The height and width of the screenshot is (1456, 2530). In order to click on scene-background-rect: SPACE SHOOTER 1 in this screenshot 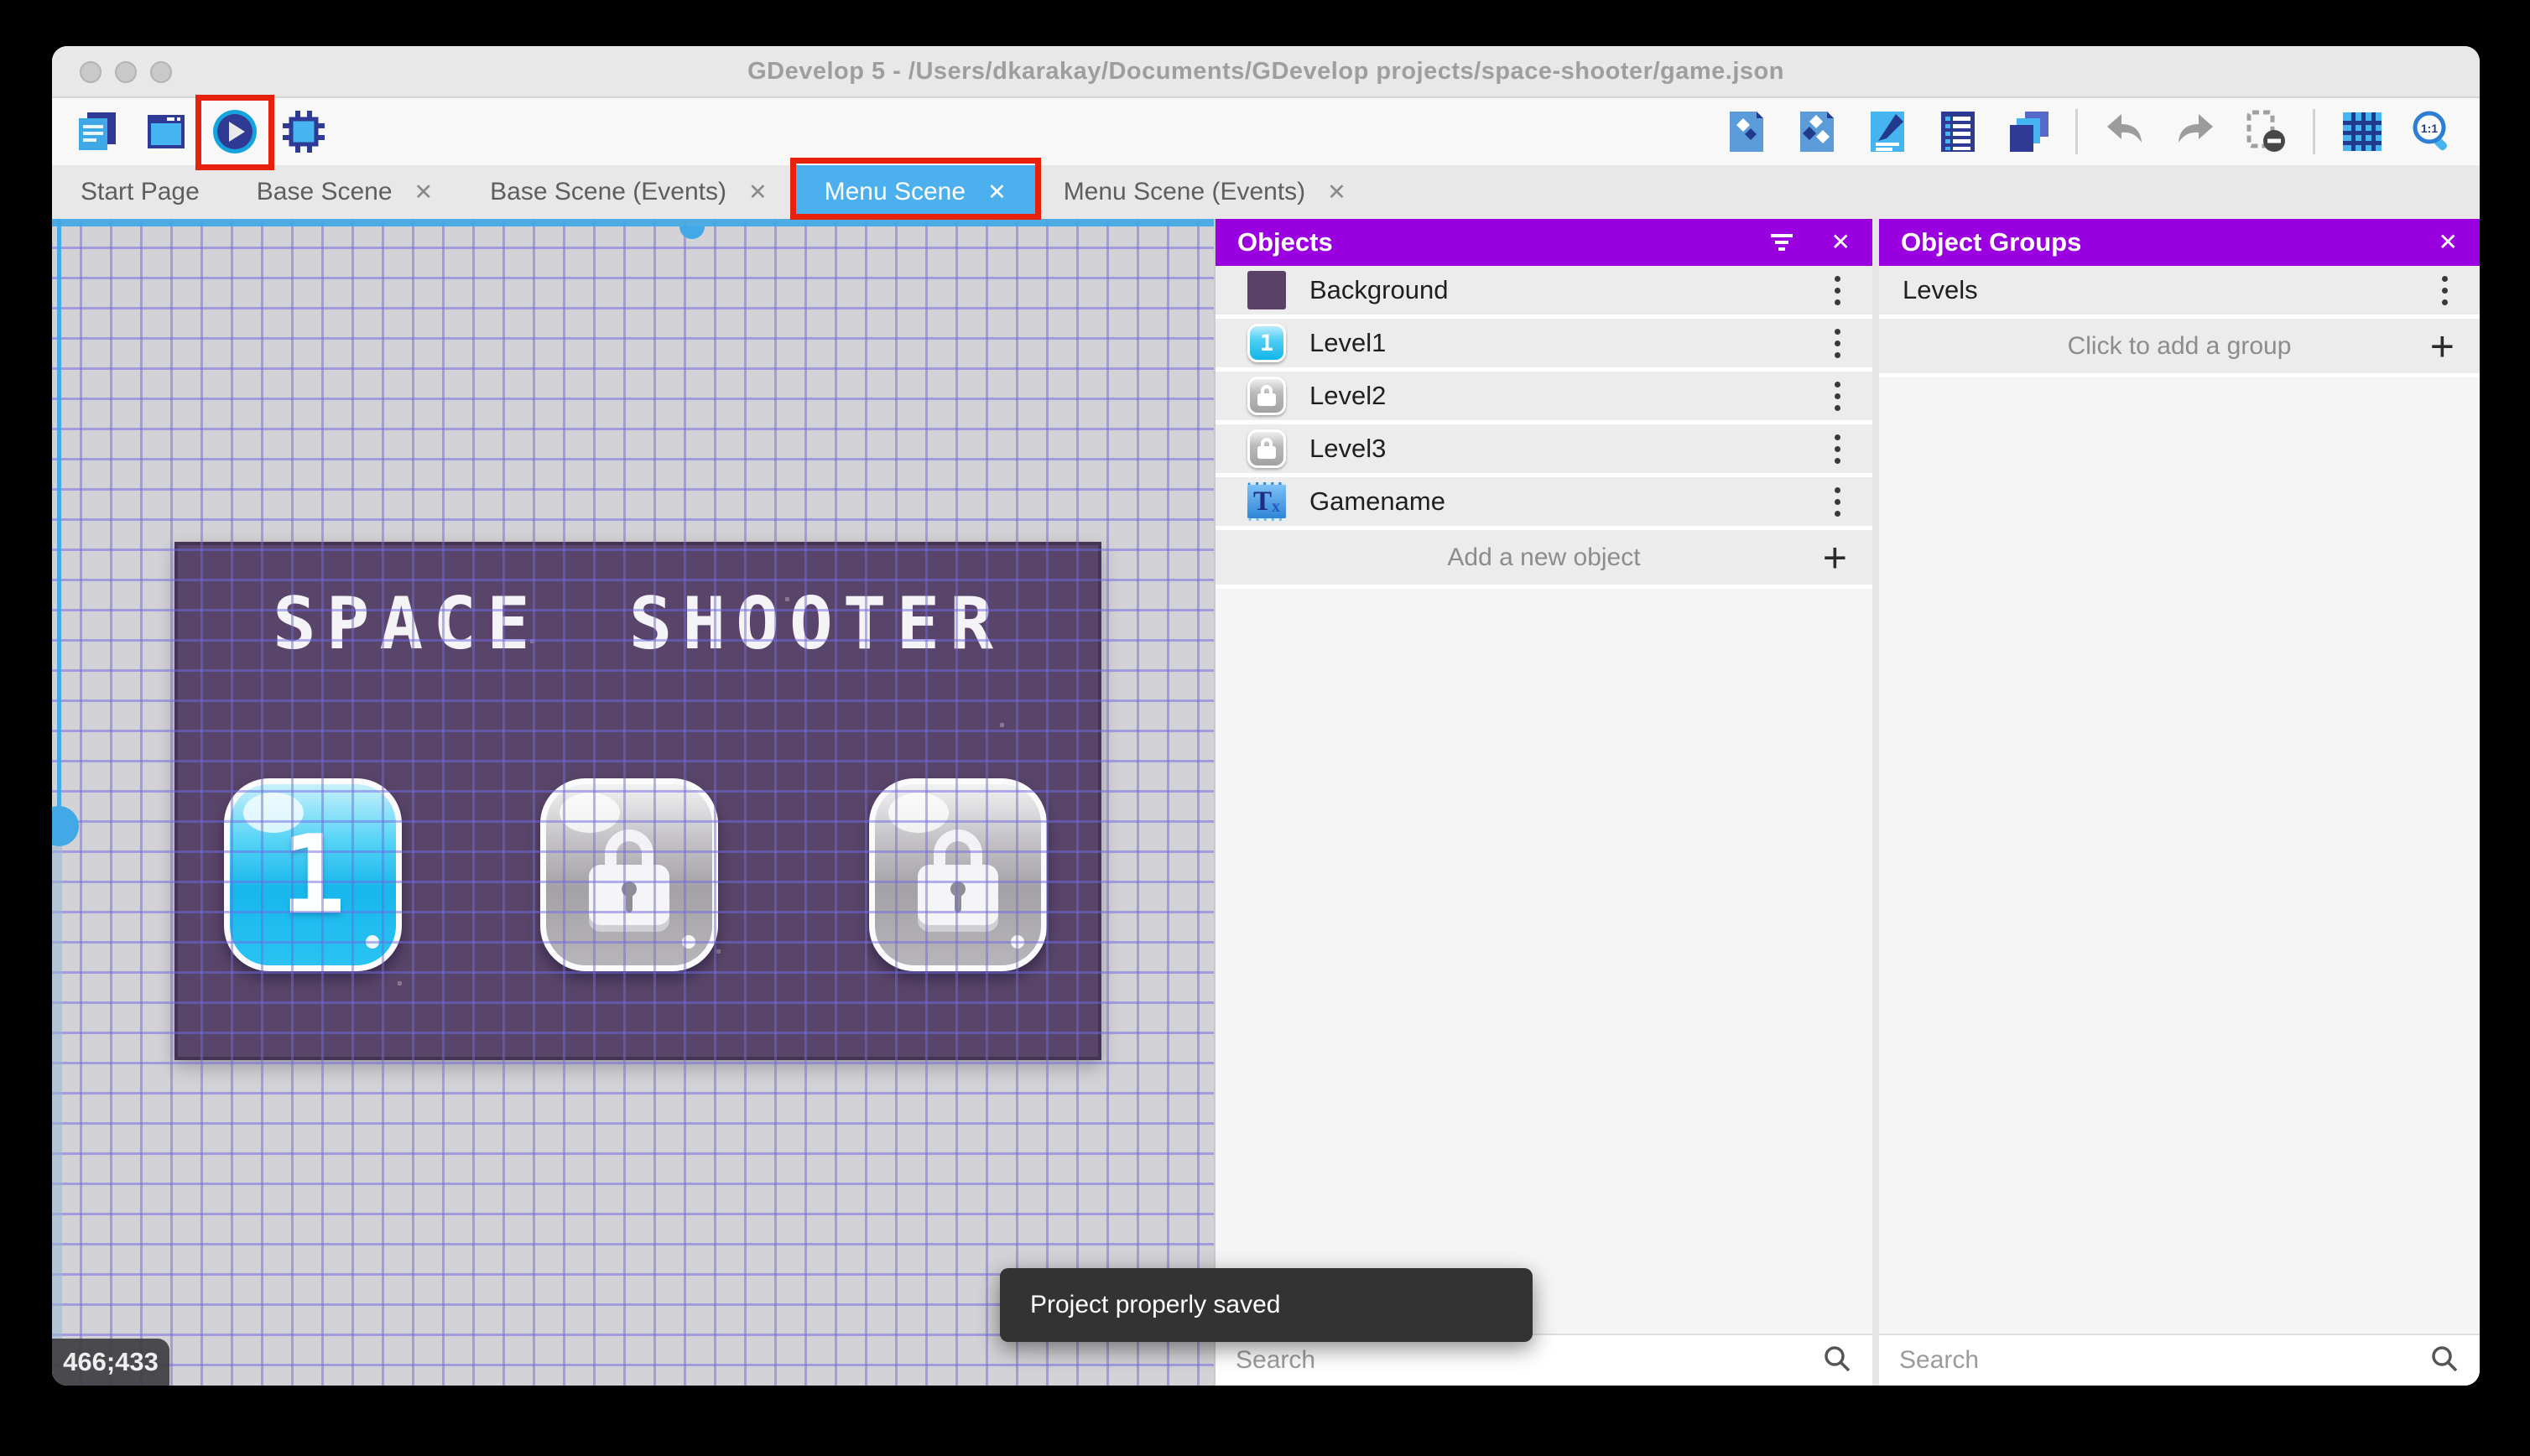, I will do `click(637, 801)`.